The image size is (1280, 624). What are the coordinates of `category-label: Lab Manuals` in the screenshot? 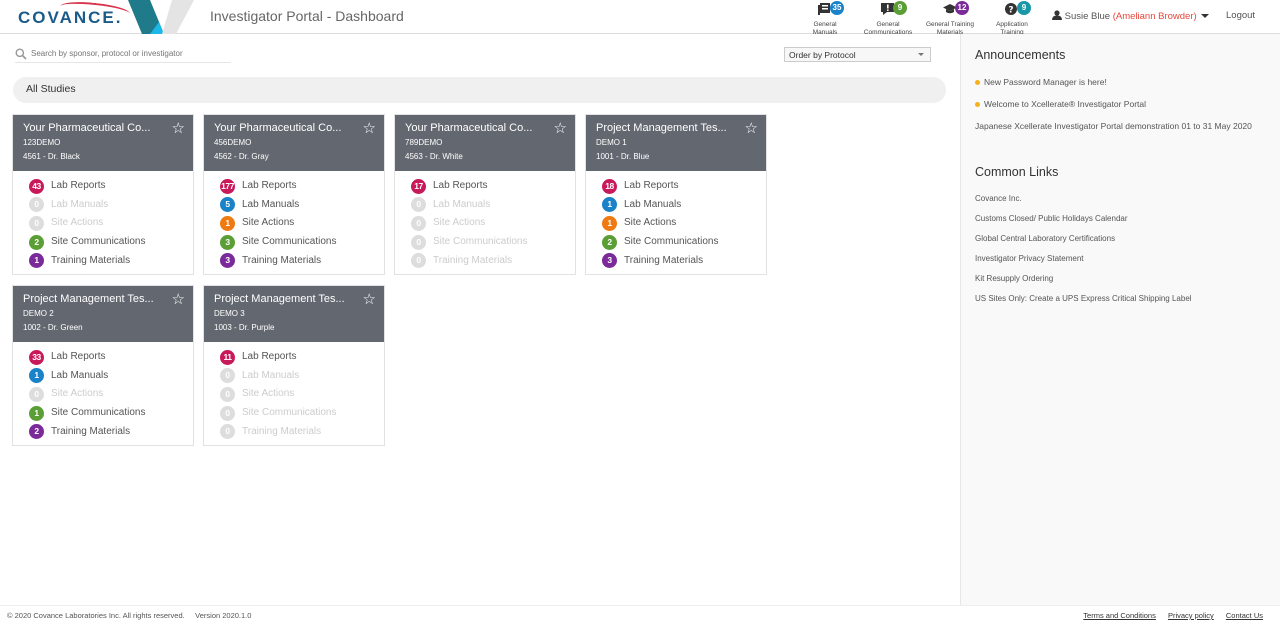 It's located at (462, 204).